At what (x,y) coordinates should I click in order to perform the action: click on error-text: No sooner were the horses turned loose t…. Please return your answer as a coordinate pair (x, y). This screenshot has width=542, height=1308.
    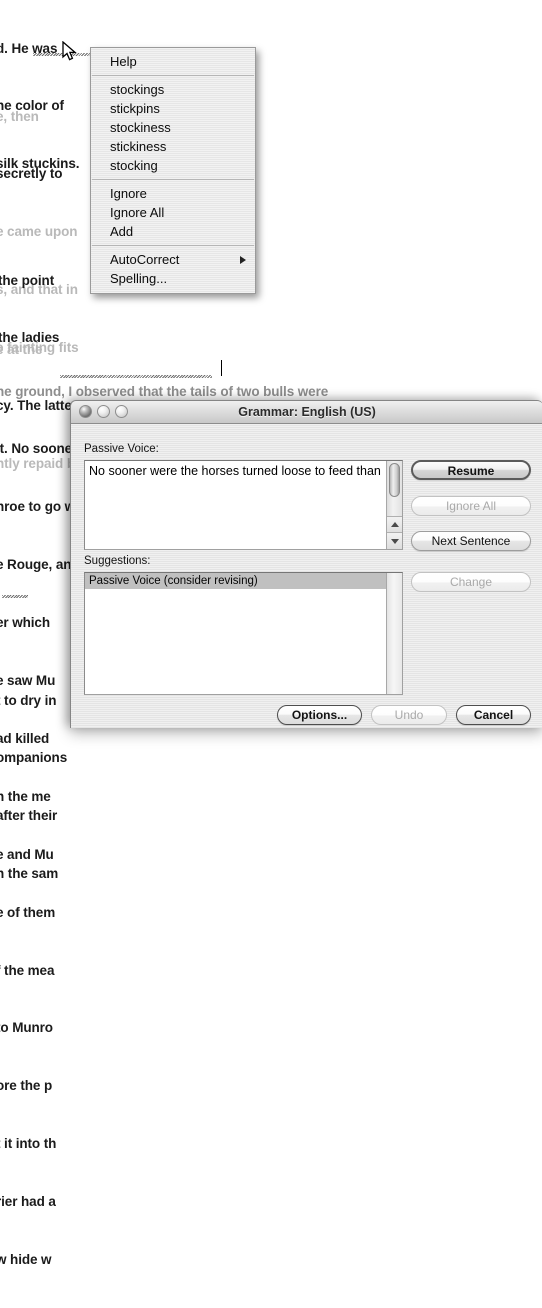
    Looking at the image, I should click on (235, 471).